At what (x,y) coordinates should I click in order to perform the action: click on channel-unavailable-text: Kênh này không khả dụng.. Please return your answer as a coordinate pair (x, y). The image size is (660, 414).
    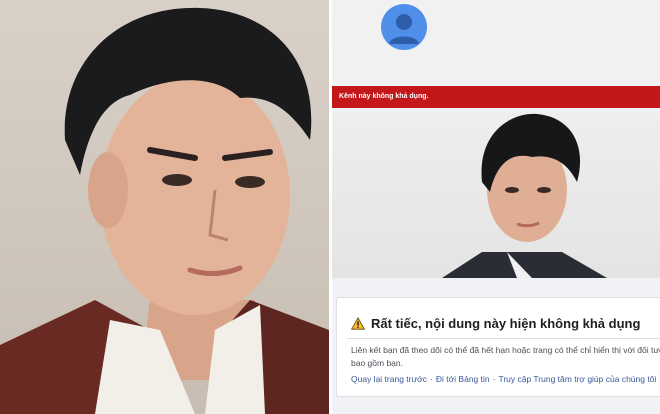
    Looking at the image, I should click on (384, 96).